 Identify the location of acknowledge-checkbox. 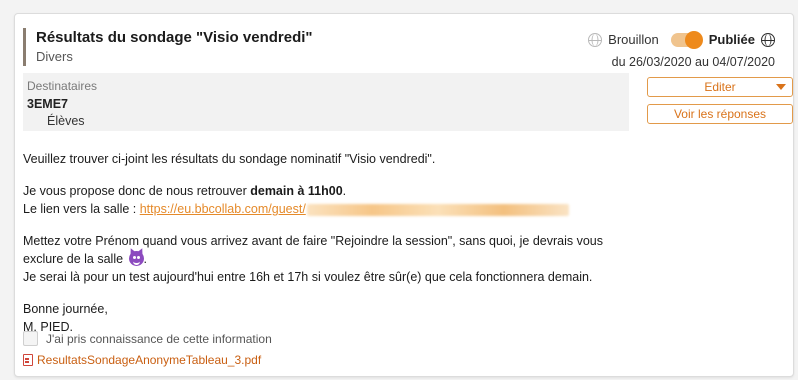
(30, 338).